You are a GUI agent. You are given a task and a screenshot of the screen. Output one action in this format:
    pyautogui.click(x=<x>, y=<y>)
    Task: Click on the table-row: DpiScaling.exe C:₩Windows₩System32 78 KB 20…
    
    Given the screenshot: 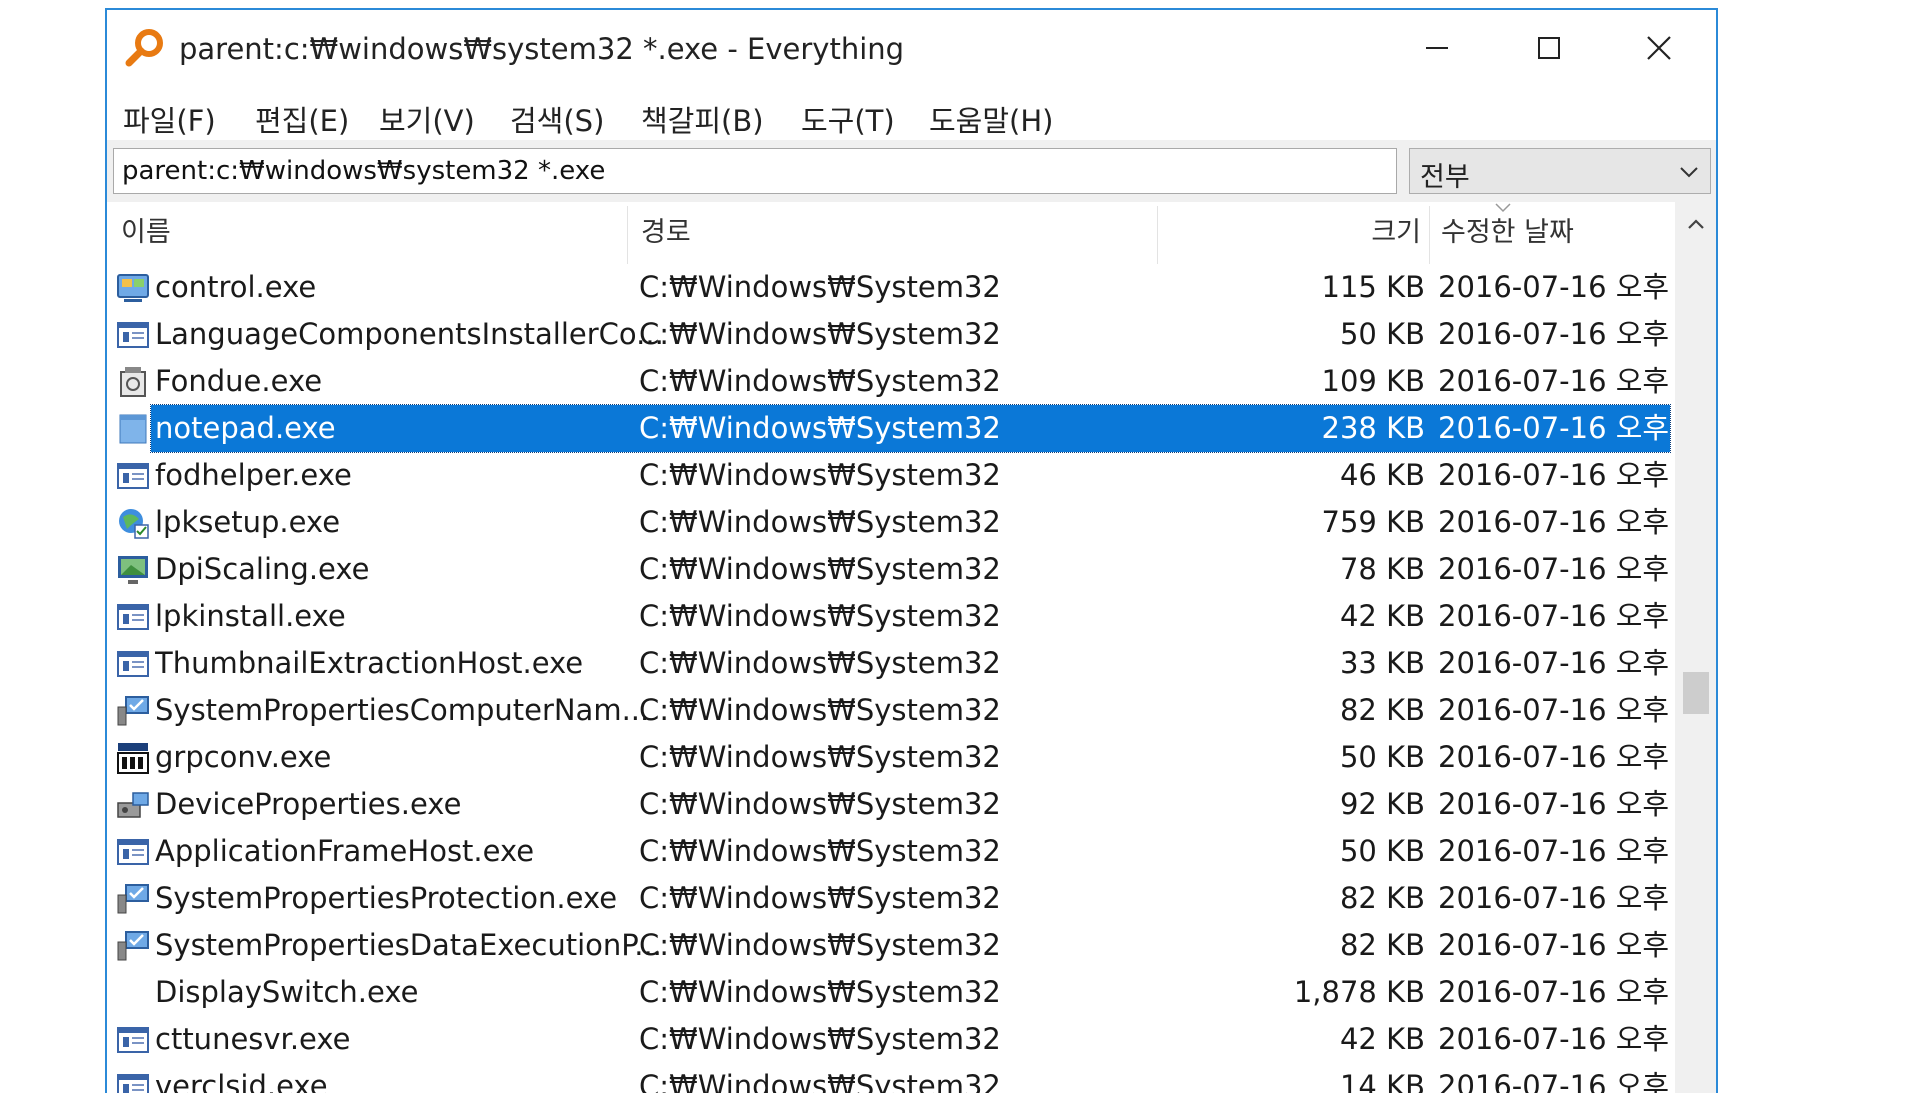 What is the action you would take?
    pyautogui.click(x=911, y=569)
    